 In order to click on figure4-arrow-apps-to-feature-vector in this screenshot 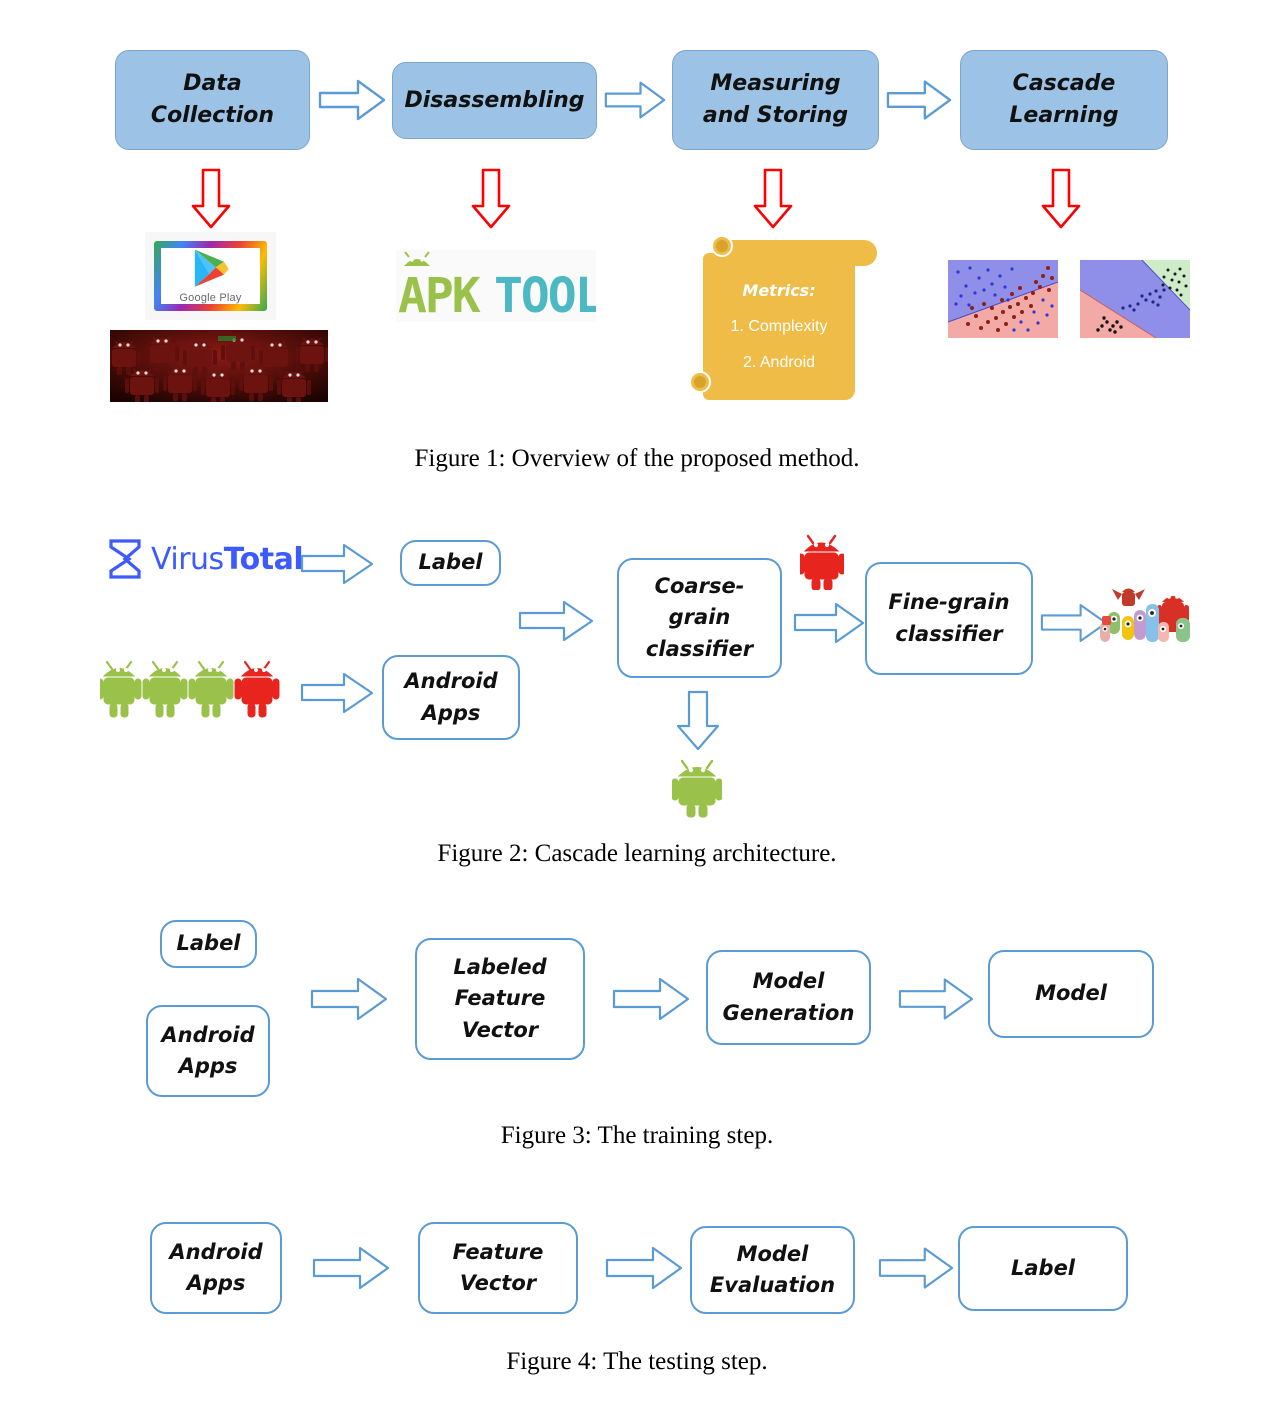, I will do `click(351, 1268)`.